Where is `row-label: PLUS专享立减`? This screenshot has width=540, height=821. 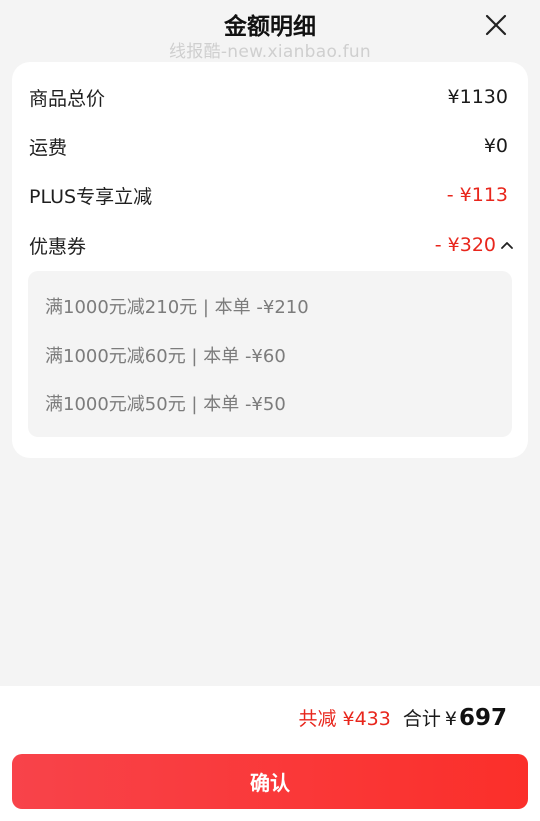
row-label: PLUS专享立减 is located at coordinates (91, 196).